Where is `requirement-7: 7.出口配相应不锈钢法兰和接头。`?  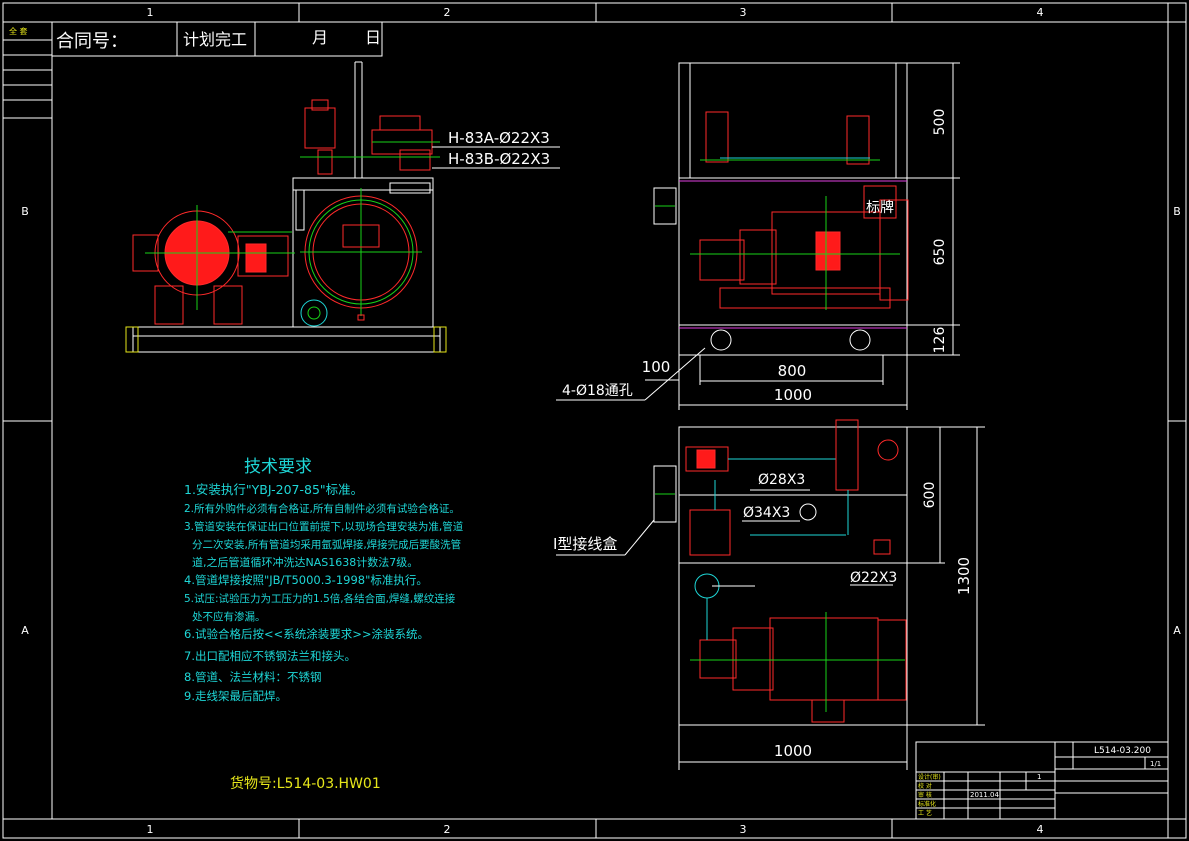 requirement-7: 7.出口配相应不锈钢法兰和接头。 is located at coordinates (270, 656).